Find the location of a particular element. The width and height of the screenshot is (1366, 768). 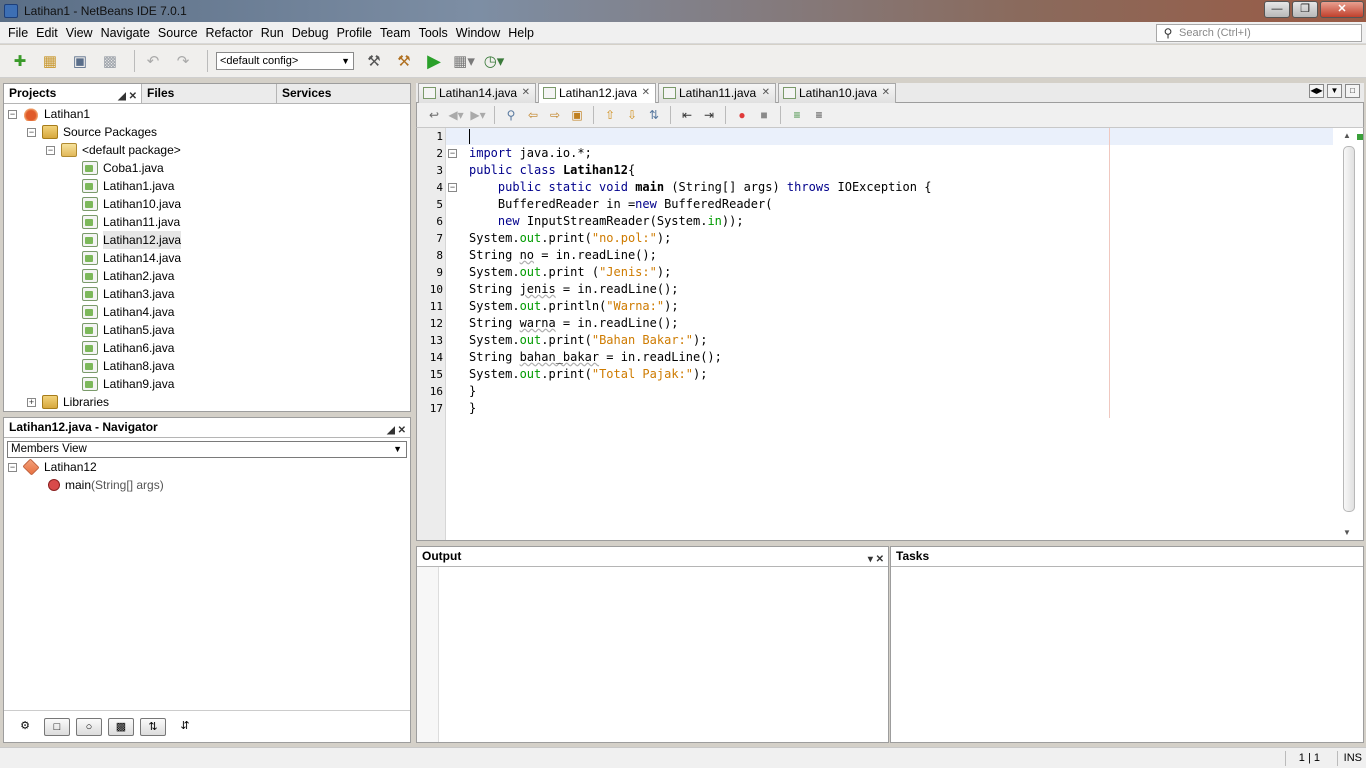

build-hammer-icon: ⚒ is located at coordinates (374, 61).